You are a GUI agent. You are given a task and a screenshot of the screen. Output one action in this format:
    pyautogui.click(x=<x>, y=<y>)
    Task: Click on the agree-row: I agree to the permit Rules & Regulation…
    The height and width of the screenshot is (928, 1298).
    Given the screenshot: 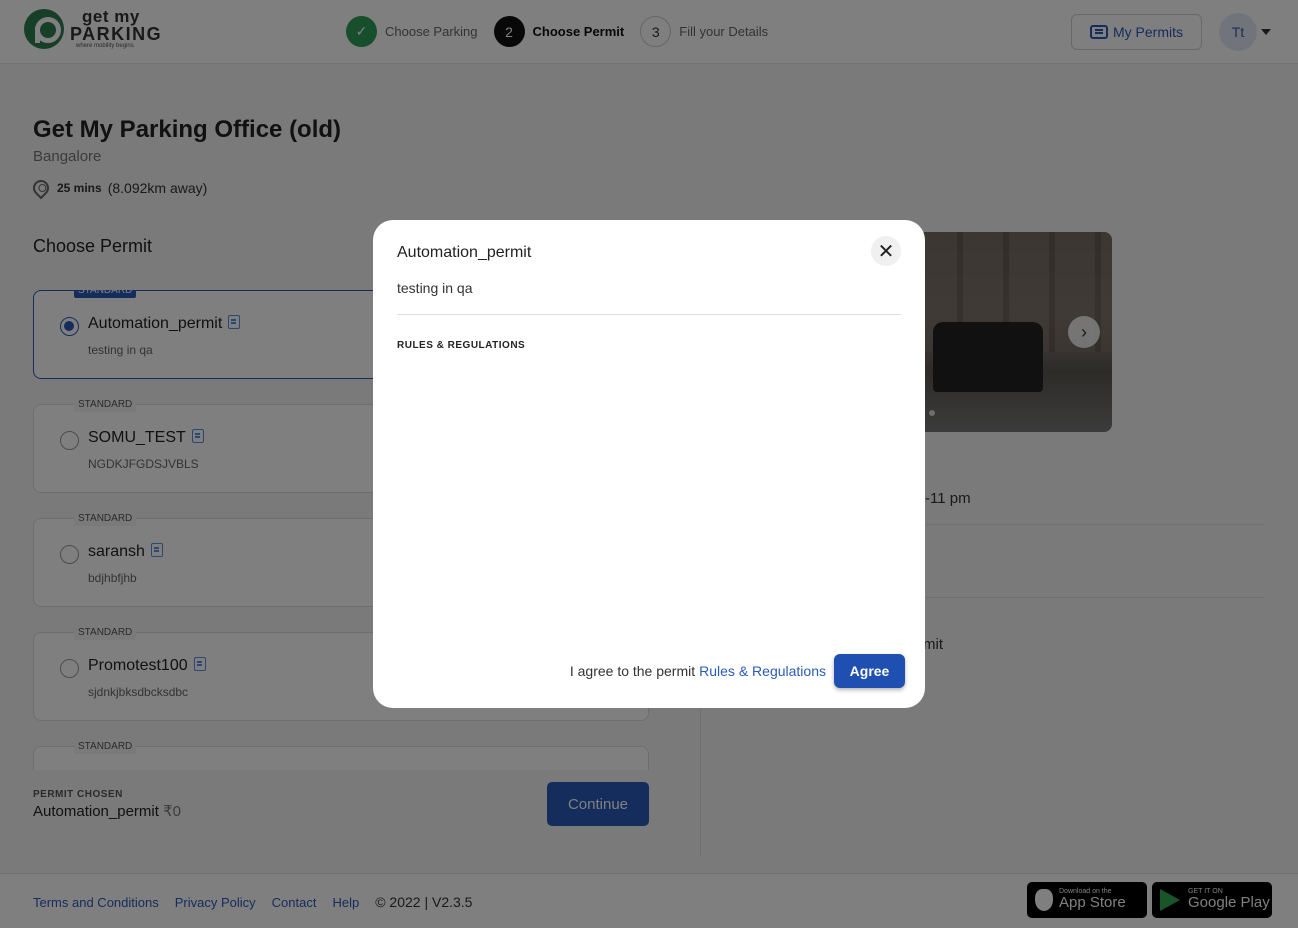 What is the action you would take?
    pyautogui.click(x=737, y=671)
    